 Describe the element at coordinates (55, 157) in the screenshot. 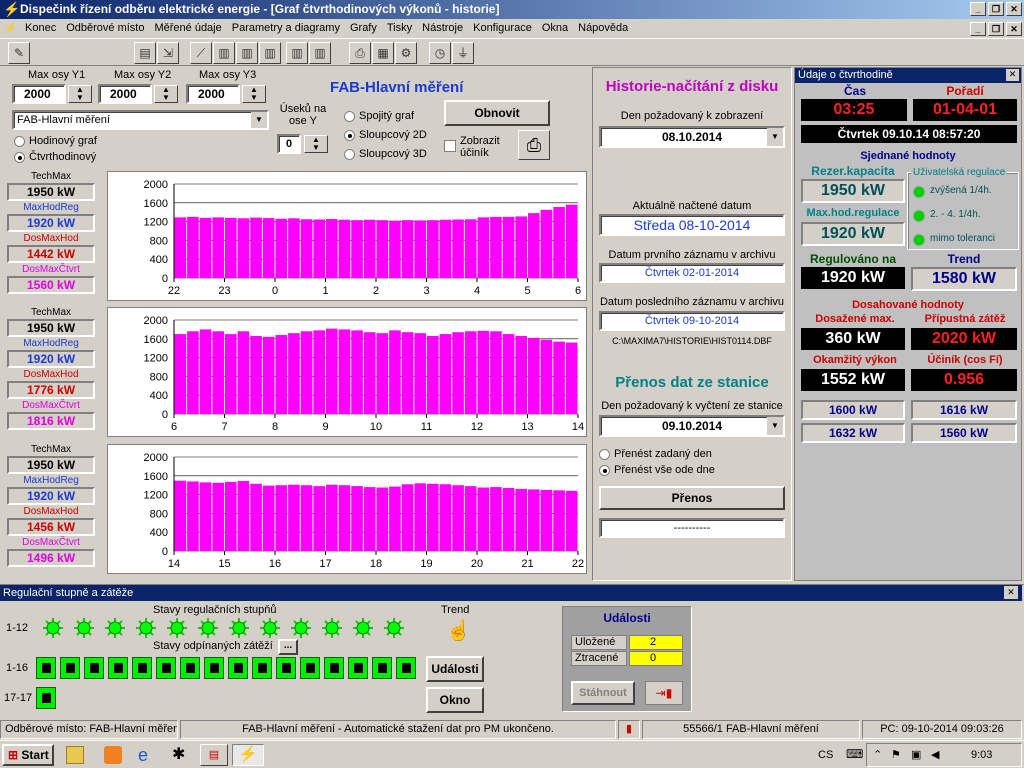

I see `radio-ctvrthodinovy: Čtvrthodinový` at that location.